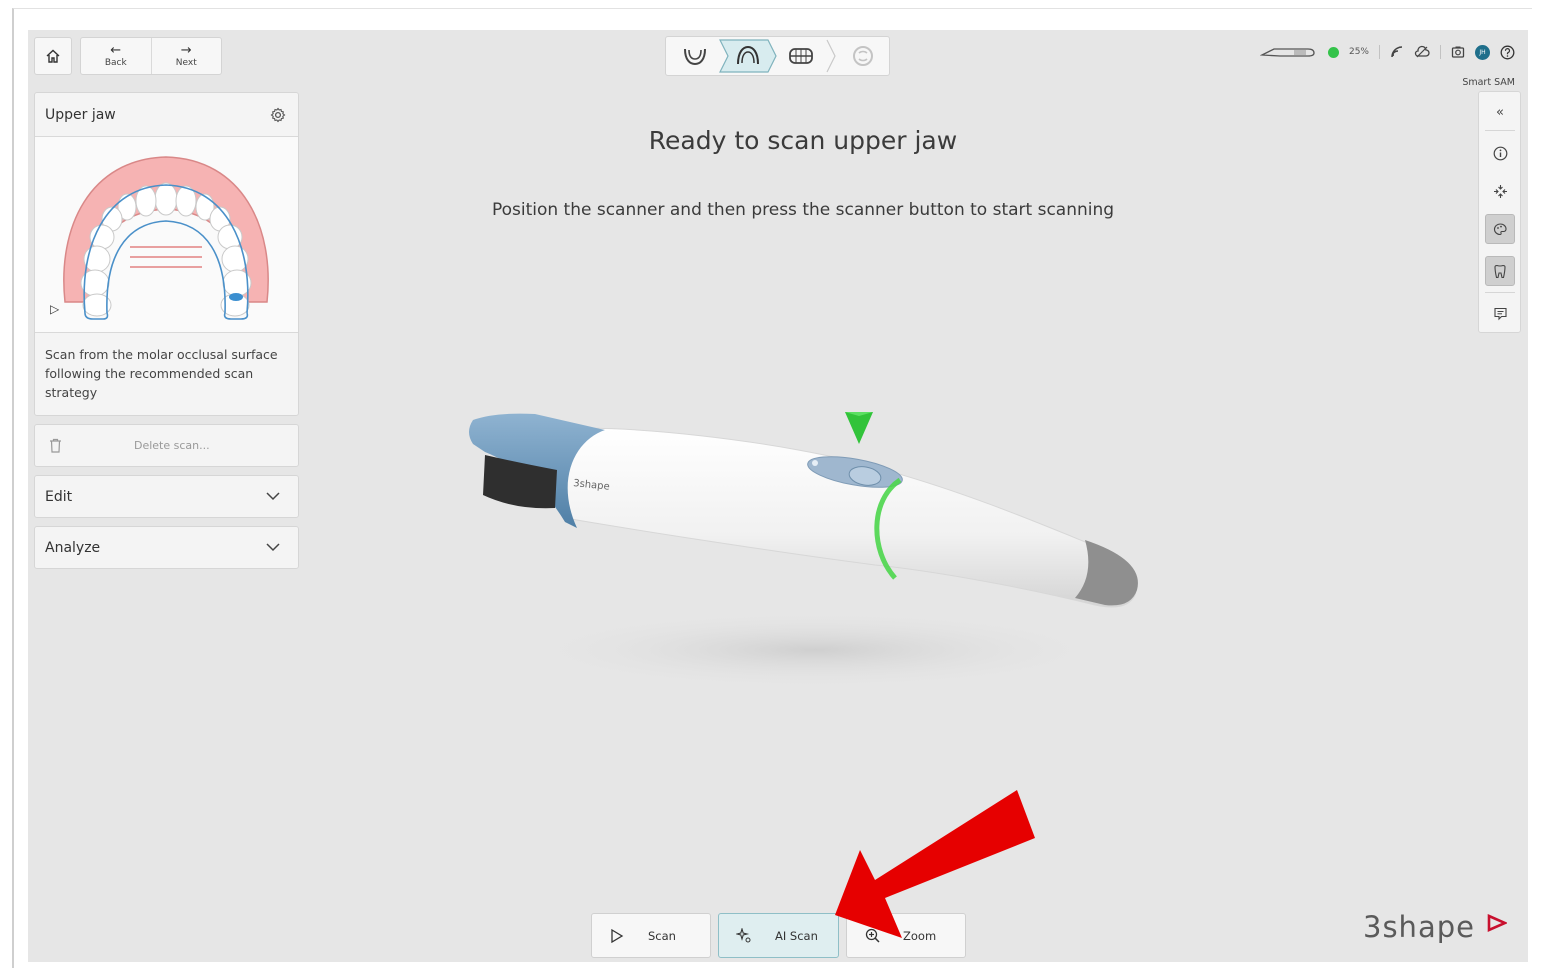 The image size is (1541, 973). I want to click on annotation-red-arrow, so click(935, 864).